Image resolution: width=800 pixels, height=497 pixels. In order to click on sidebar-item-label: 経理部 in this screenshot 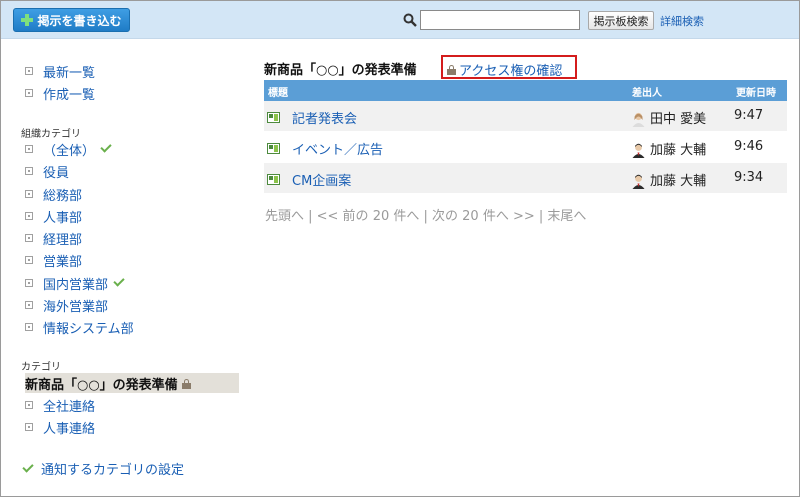, I will do `click(63, 240)`.